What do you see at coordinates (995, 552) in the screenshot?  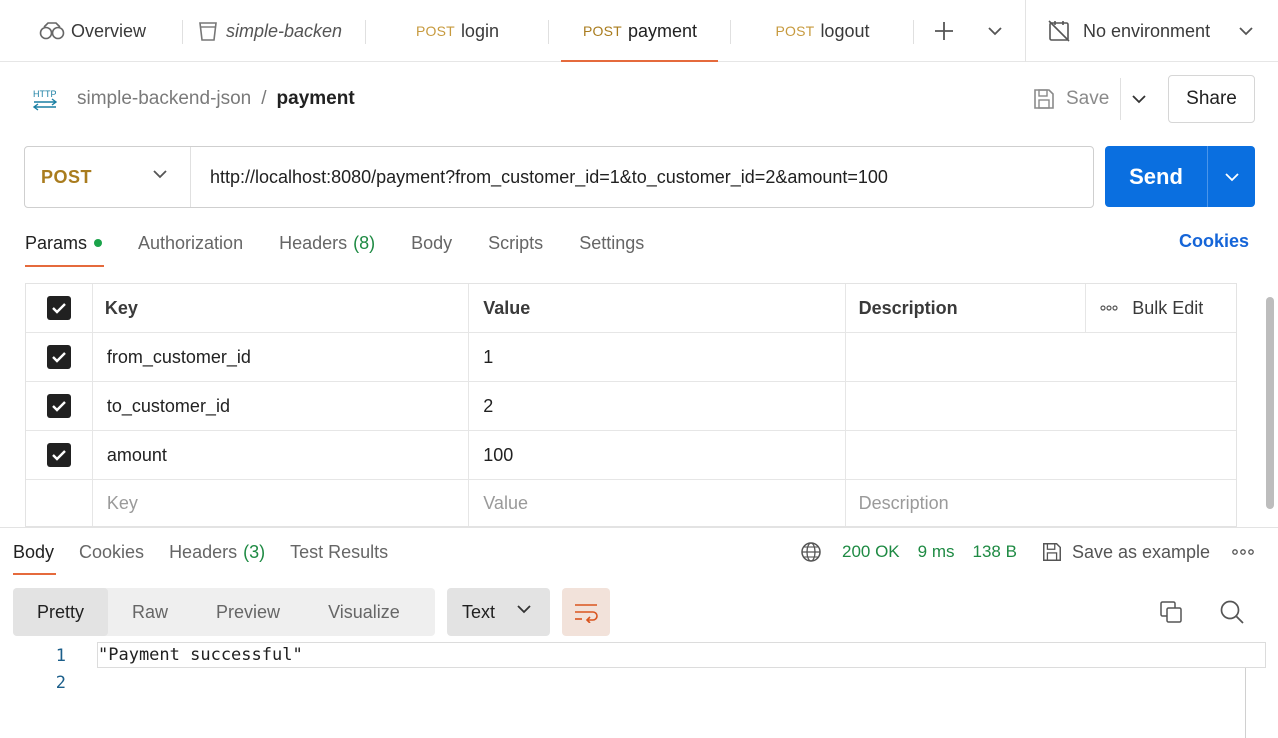 I see `response-size: 138 B` at bounding box center [995, 552].